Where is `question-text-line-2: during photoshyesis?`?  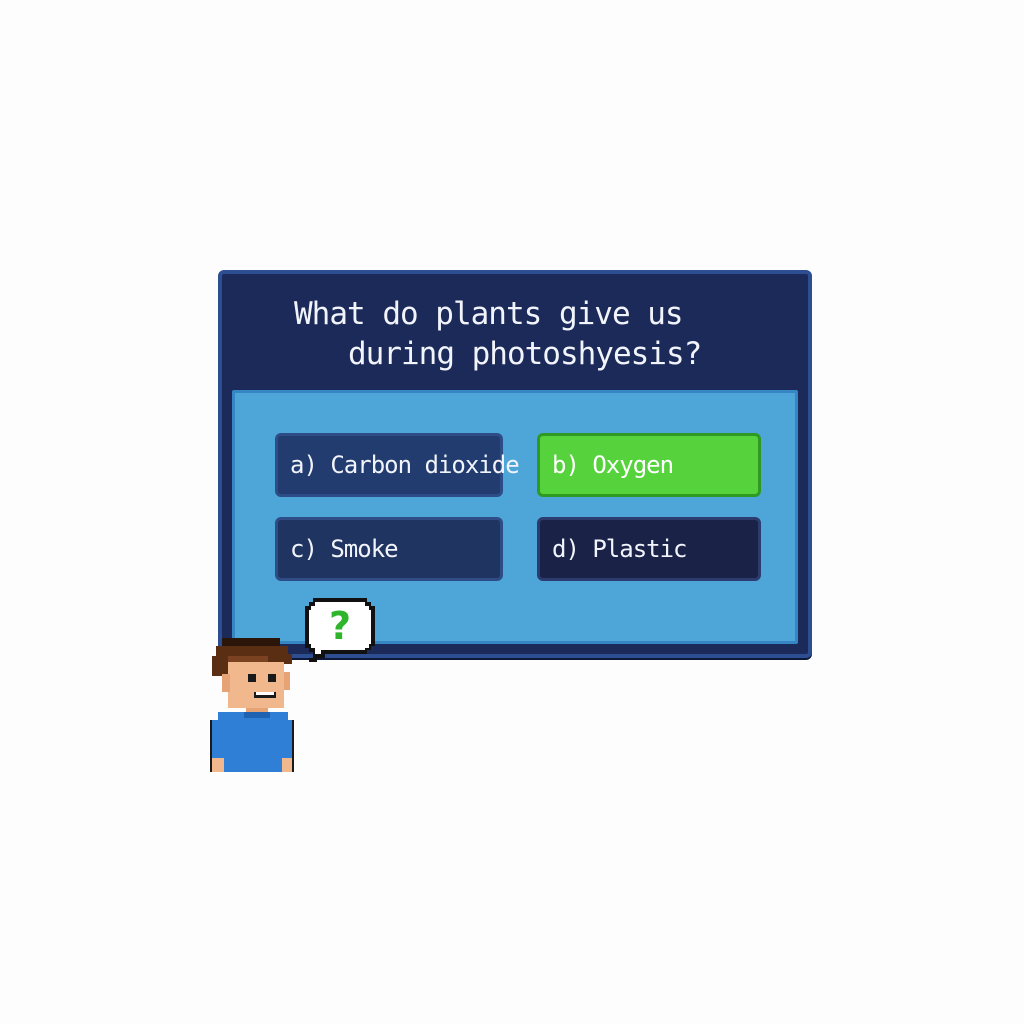 question-text-line-2: during photoshyesis? is located at coordinates (525, 354).